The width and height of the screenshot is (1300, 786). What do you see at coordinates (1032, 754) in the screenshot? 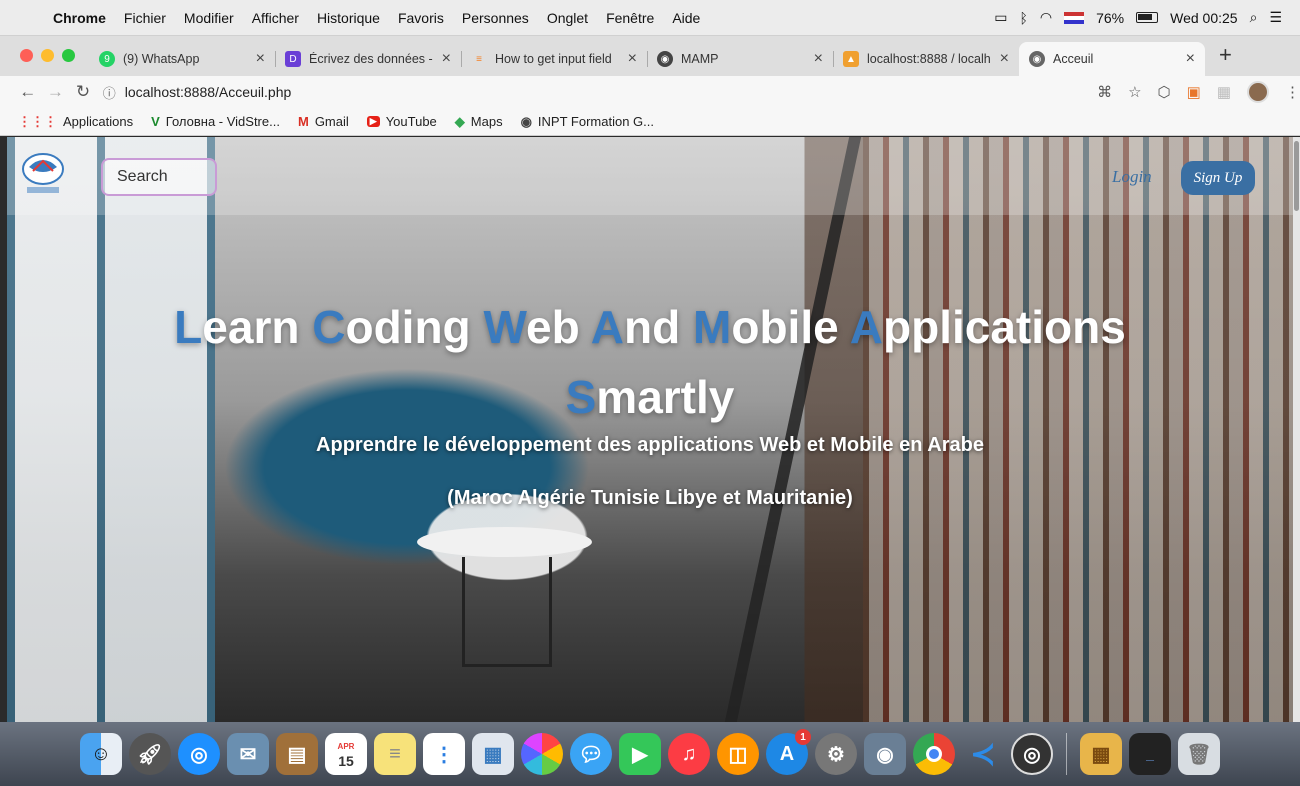
I see `mamp-icon: ◎` at bounding box center [1032, 754].